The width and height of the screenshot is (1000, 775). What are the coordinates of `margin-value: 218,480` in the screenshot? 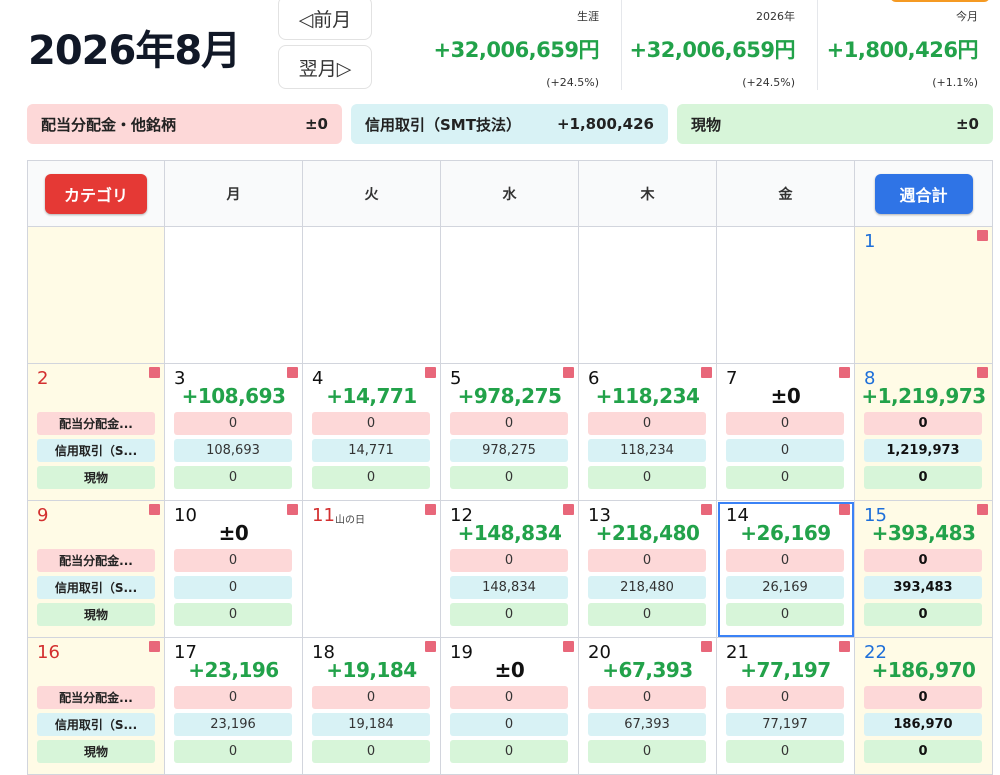 It's located at (647, 587).